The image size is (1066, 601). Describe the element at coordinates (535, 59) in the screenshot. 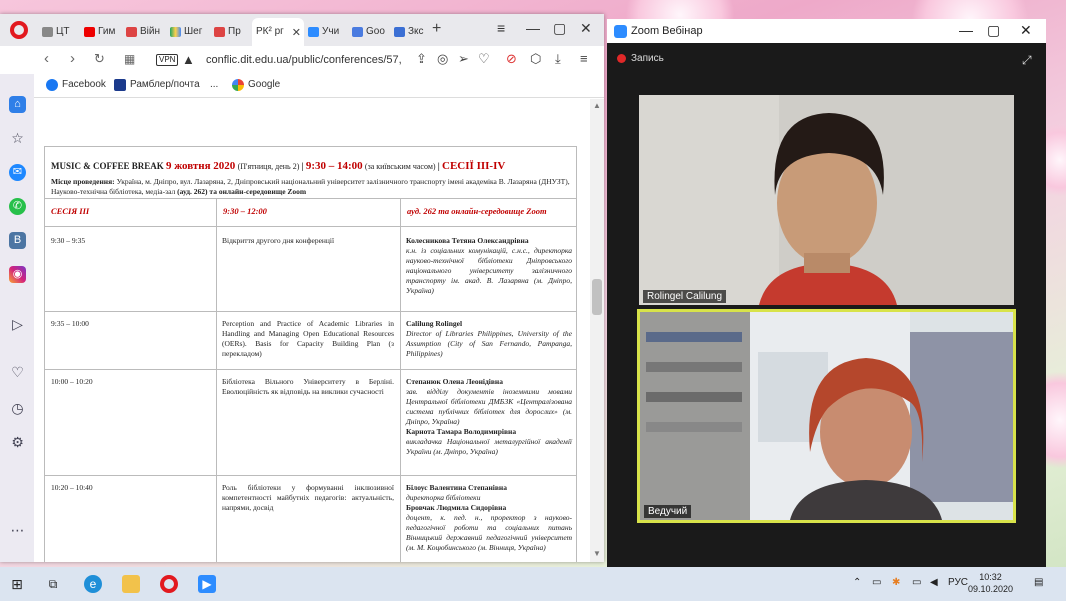

I see `extensions-icon: ⬡` at that location.